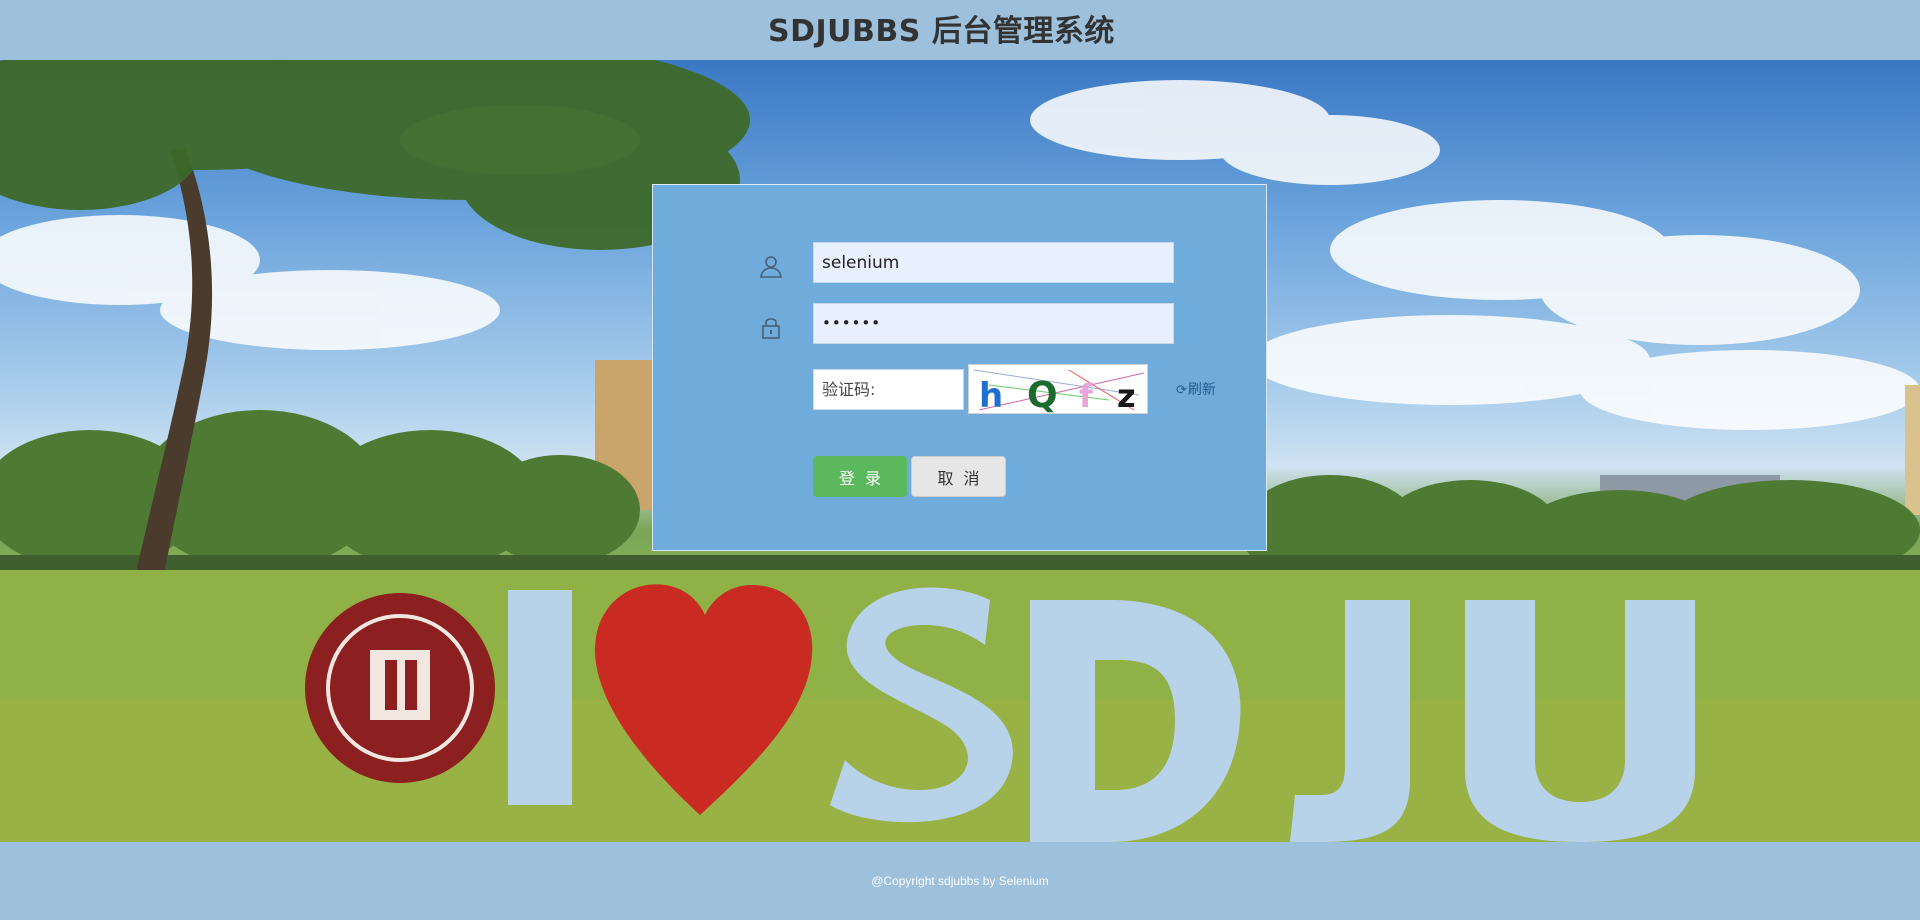  Describe the element at coordinates (771, 266) in the screenshot. I see `user-icon` at that location.